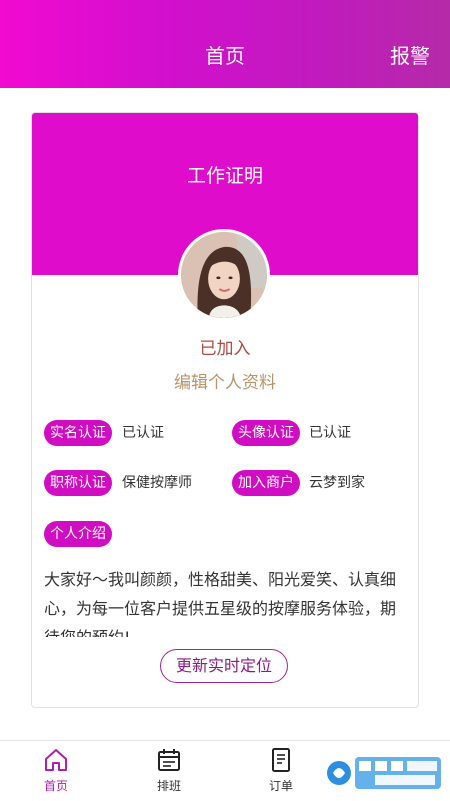  I want to click on real-name-tag: 实名认证, so click(78, 433).